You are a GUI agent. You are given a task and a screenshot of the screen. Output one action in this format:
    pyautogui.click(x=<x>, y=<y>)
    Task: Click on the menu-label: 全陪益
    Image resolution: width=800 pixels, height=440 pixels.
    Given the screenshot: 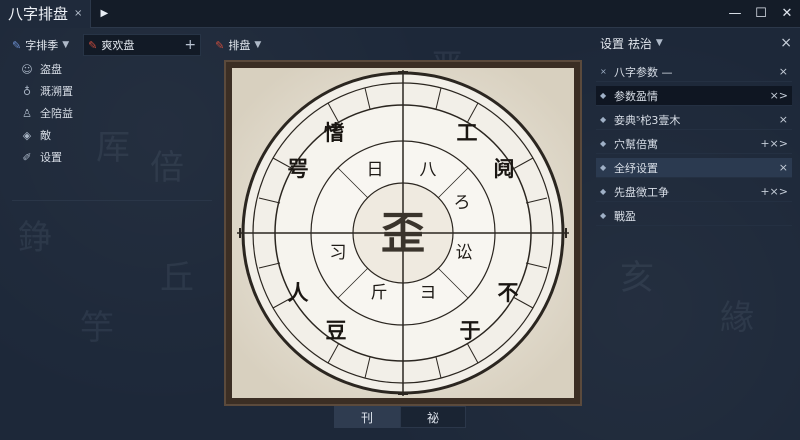 What is the action you would take?
    pyautogui.click(x=56, y=113)
    